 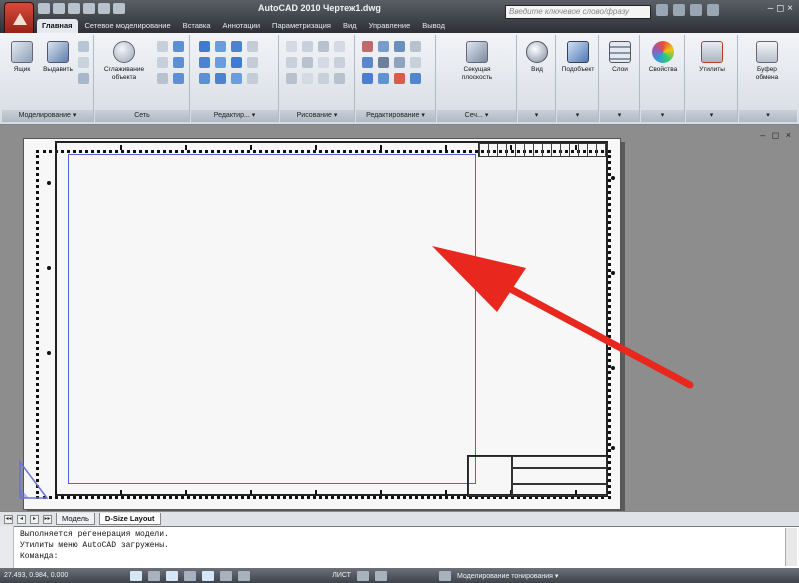 What do you see at coordinates (696, 10) in the screenshot?
I see `star-icon` at bounding box center [696, 10].